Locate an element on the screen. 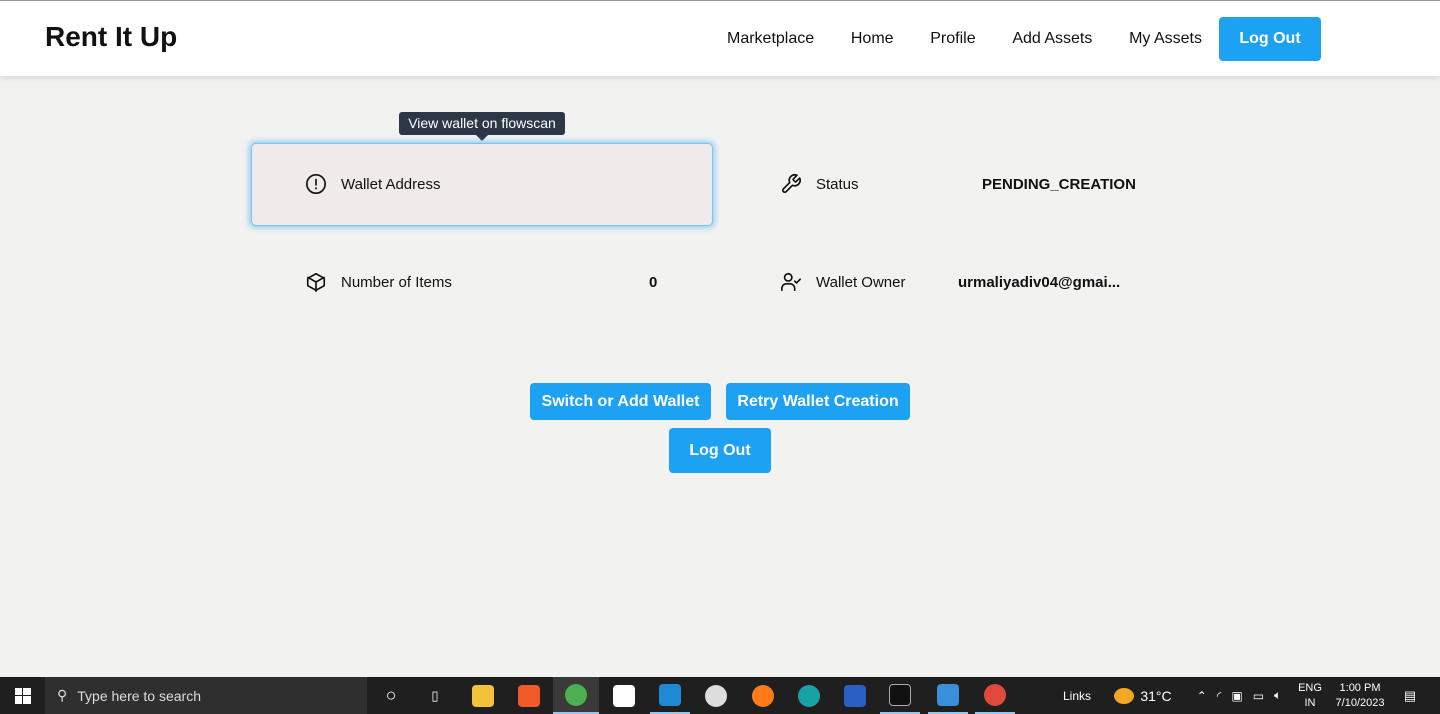  status-label: Status is located at coordinates (819, 184).